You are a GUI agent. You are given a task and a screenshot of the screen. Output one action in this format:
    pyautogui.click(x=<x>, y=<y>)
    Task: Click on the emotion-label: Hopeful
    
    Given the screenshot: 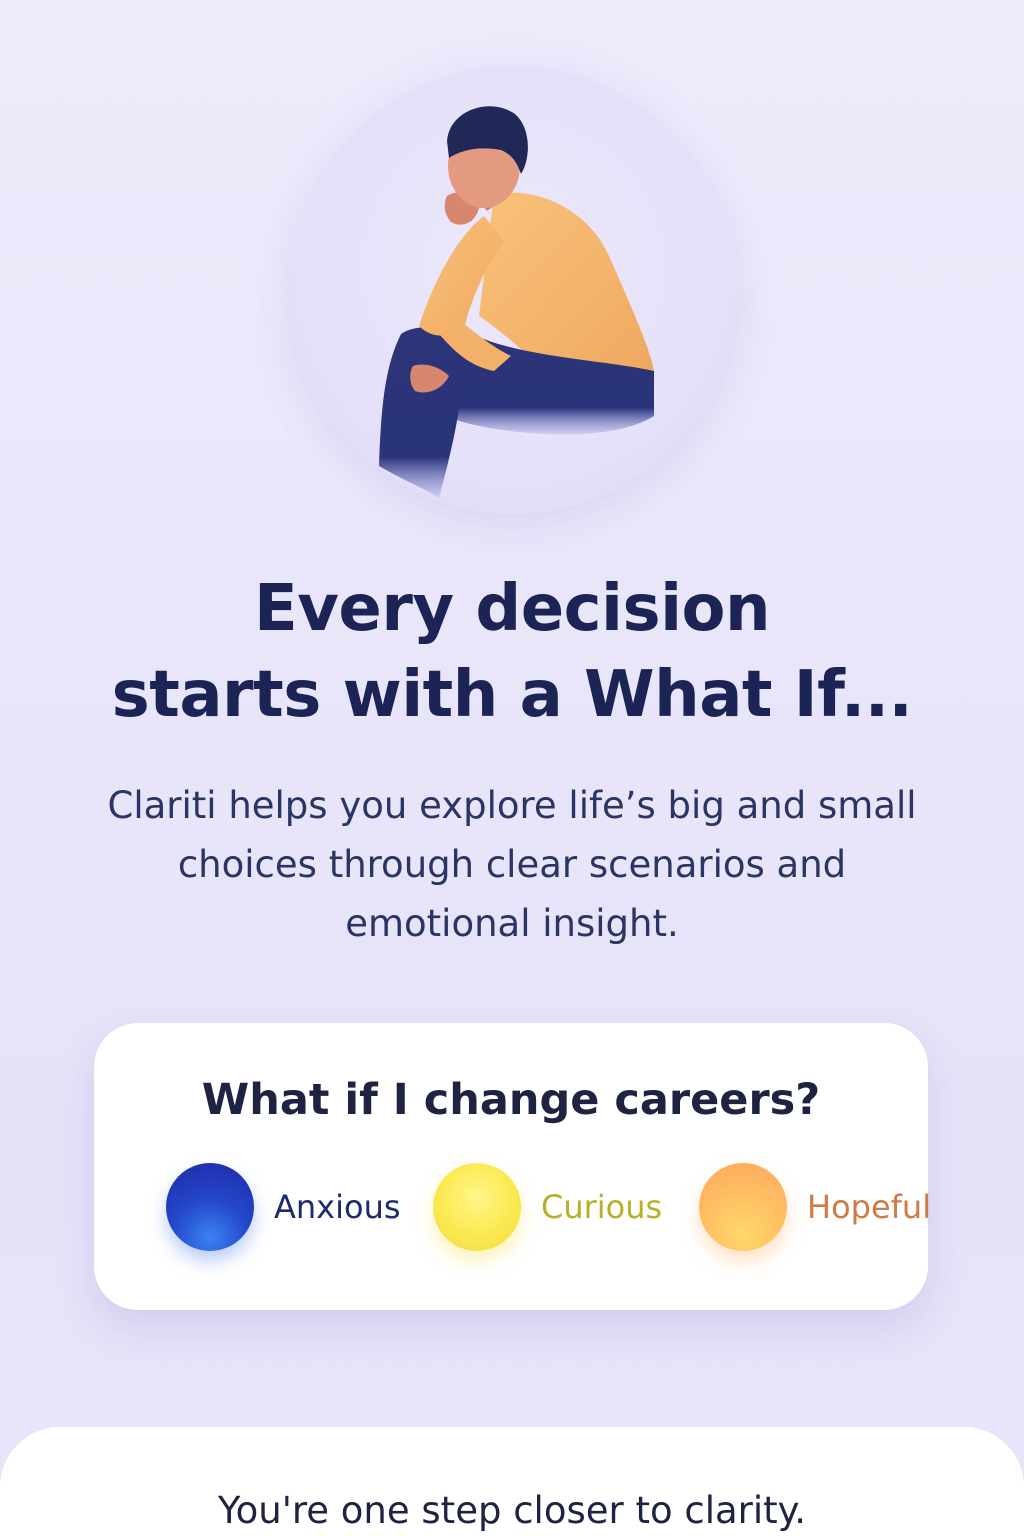 What is the action you would take?
    pyautogui.click(x=869, y=1207)
    